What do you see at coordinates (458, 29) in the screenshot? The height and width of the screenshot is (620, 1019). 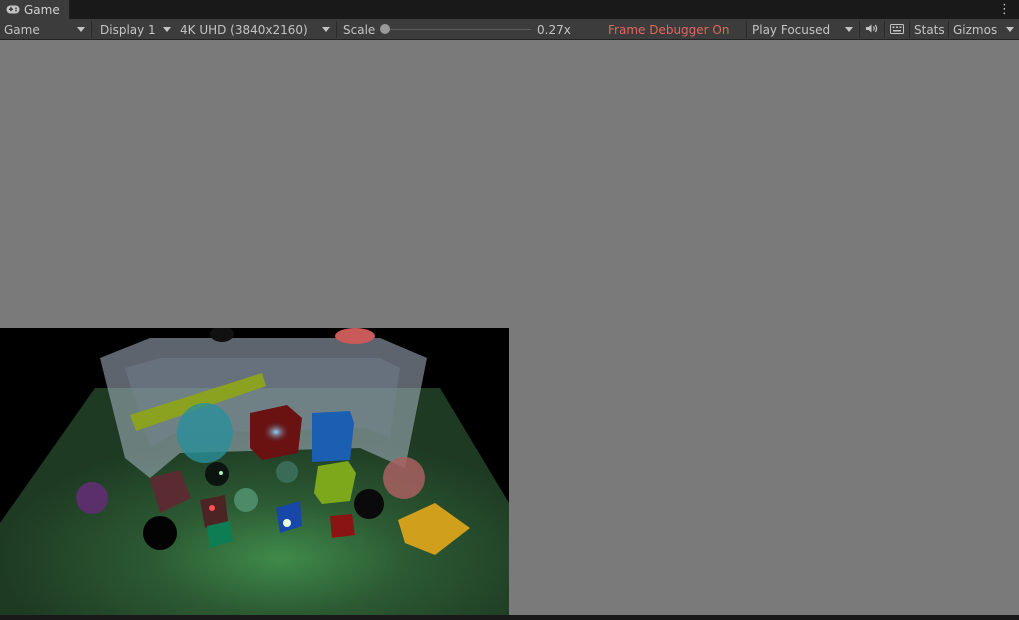 I see `scale-slider-track` at bounding box center [458, 29].